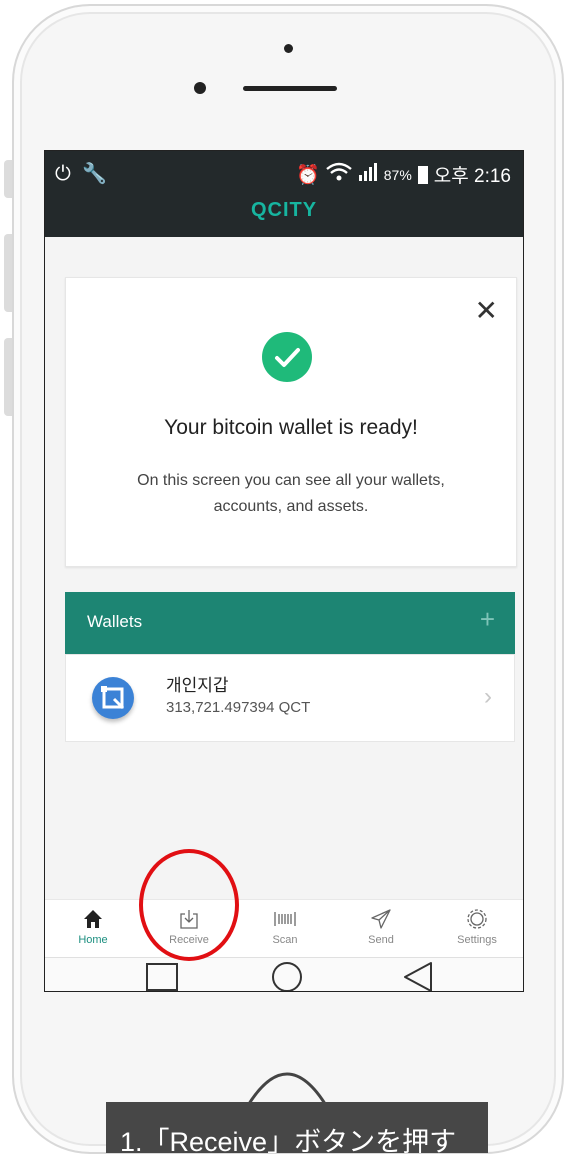 This screenshot has height=1154, width=564. I want to click on status-time: 오후 2:16, so click(472, 176).